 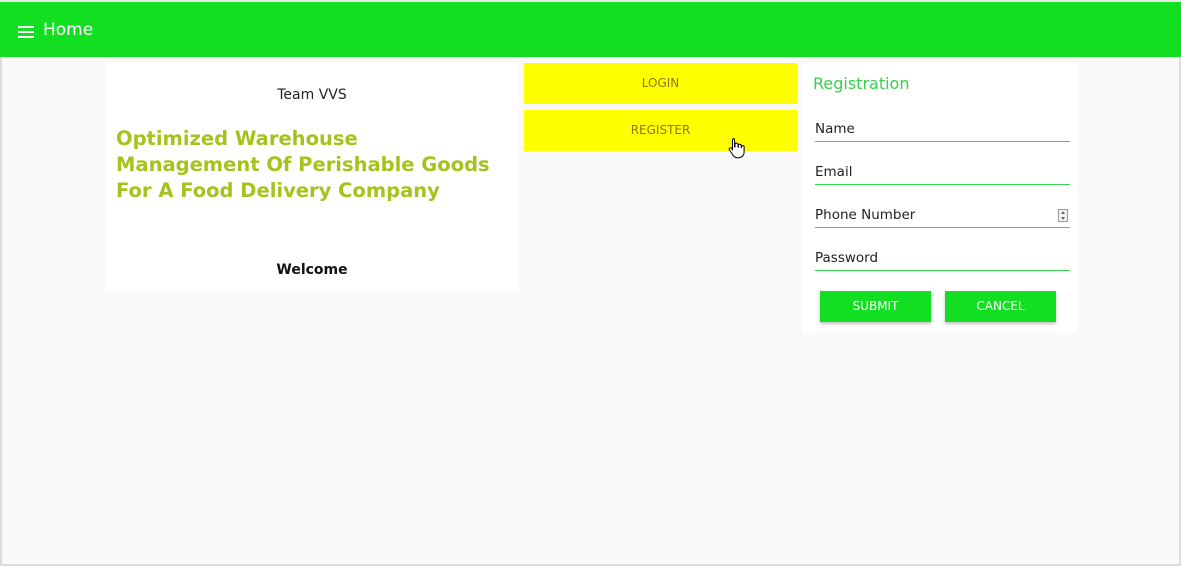 What do you see at coordinates (660, 83) in the screenshot?
I see `login-button: LOGIN` at bounding box center [660, 83].